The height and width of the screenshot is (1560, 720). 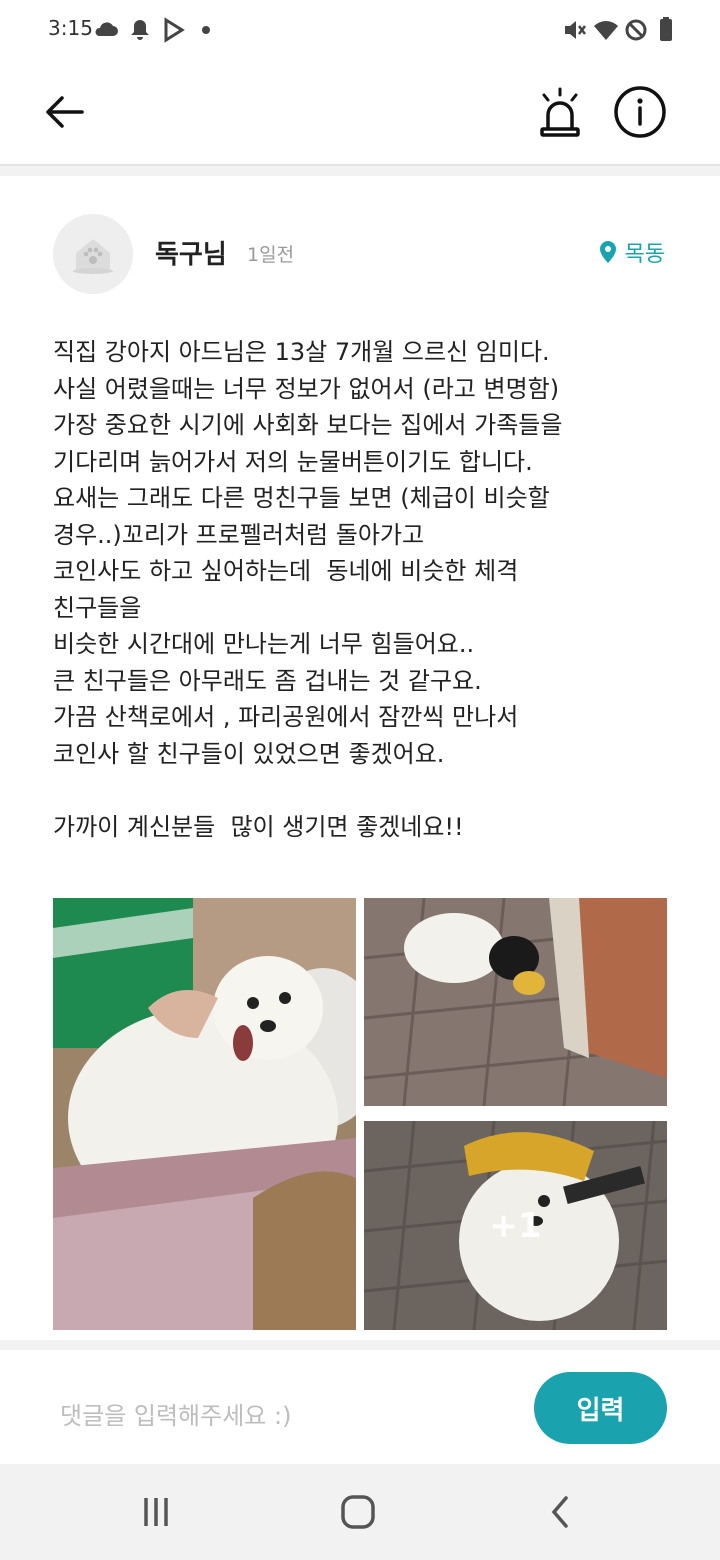 I want to click on recent-apps-icon, so click(x=156, y=1512).